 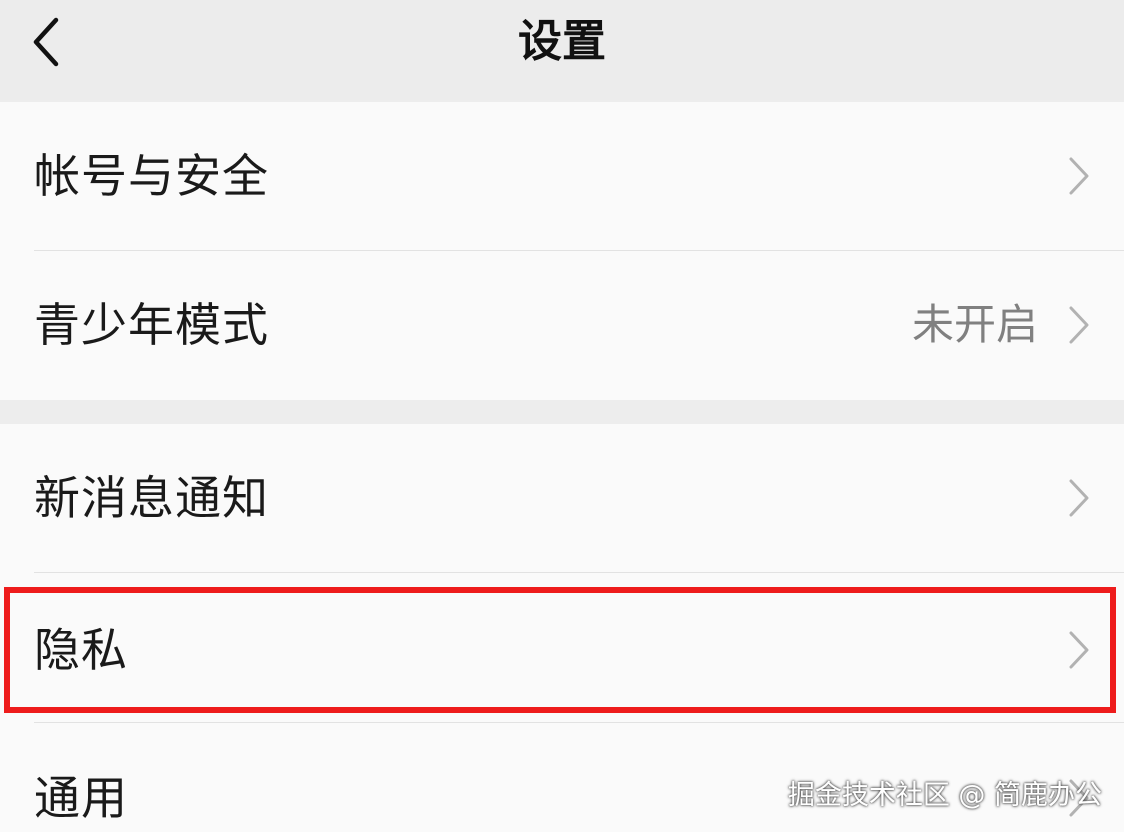 What do you see at coordinates (562, 41) in the screenshot?
I see `page-title: 设置` at bounding box center [562, 41].